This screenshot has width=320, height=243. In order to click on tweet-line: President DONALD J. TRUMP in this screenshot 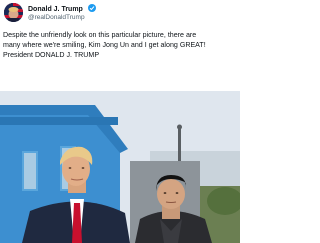, I will do `click(51, 55)`.